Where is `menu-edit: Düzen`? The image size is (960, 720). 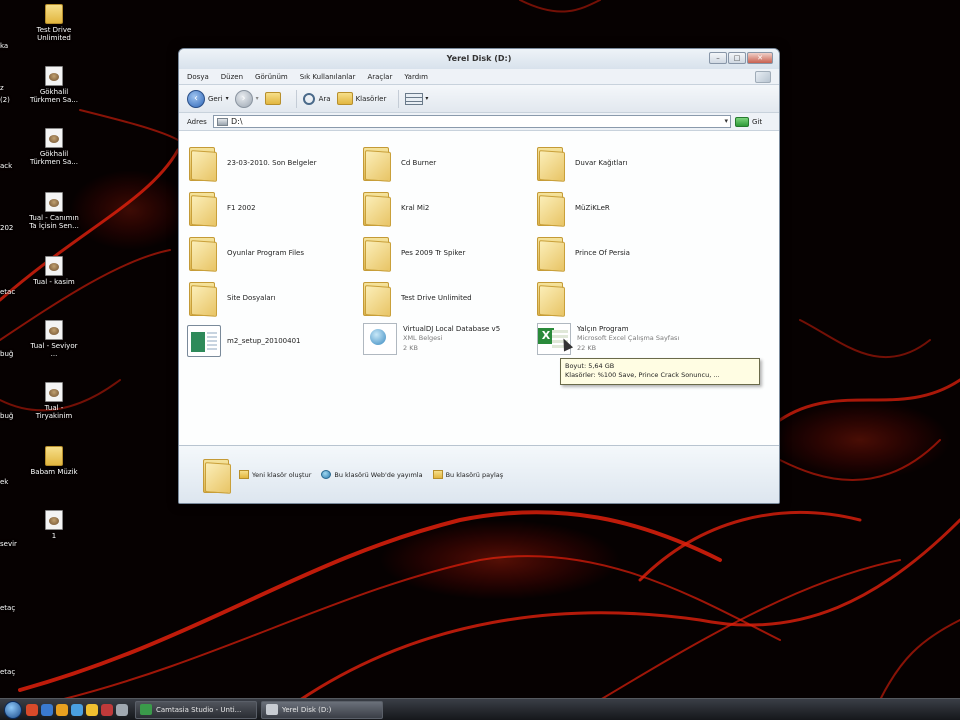 menu-edit: Düzen is located at coordinates (232, 77).